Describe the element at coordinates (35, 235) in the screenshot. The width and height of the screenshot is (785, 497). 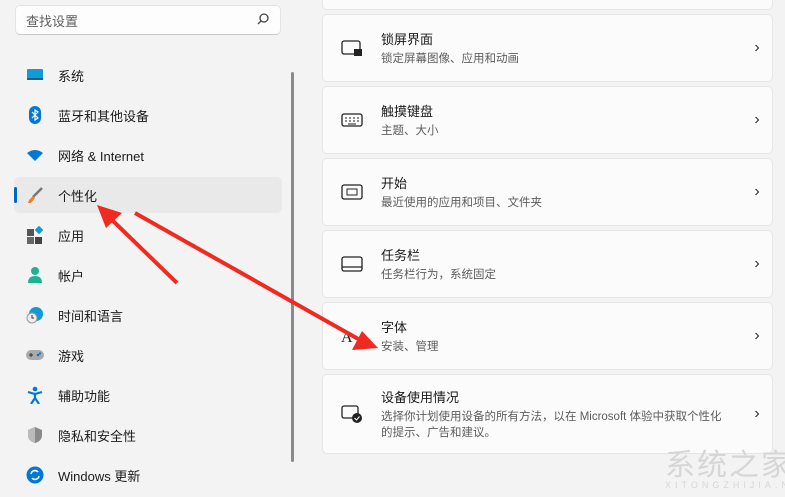
I see `apps-icon` at that location.